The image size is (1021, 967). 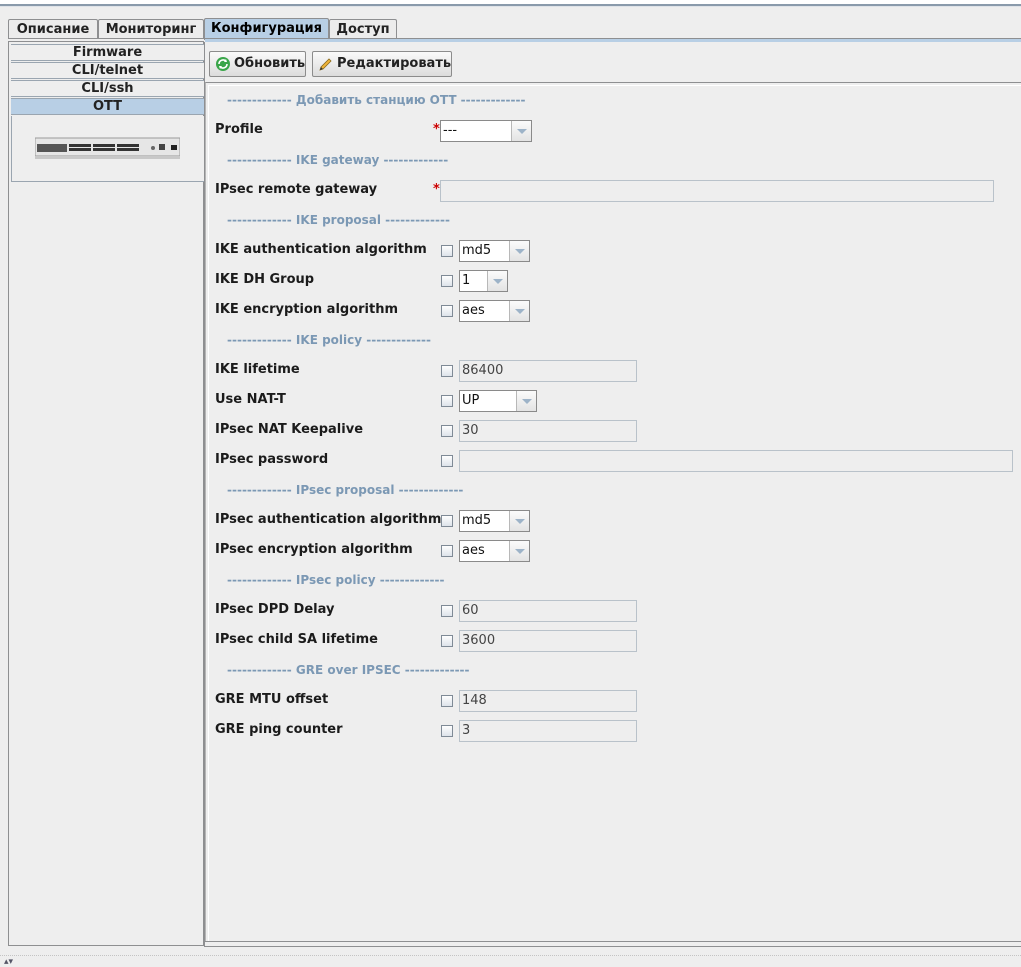 I want to click on gre-mtu-offset-checkbox, so click(x=447, y=701).